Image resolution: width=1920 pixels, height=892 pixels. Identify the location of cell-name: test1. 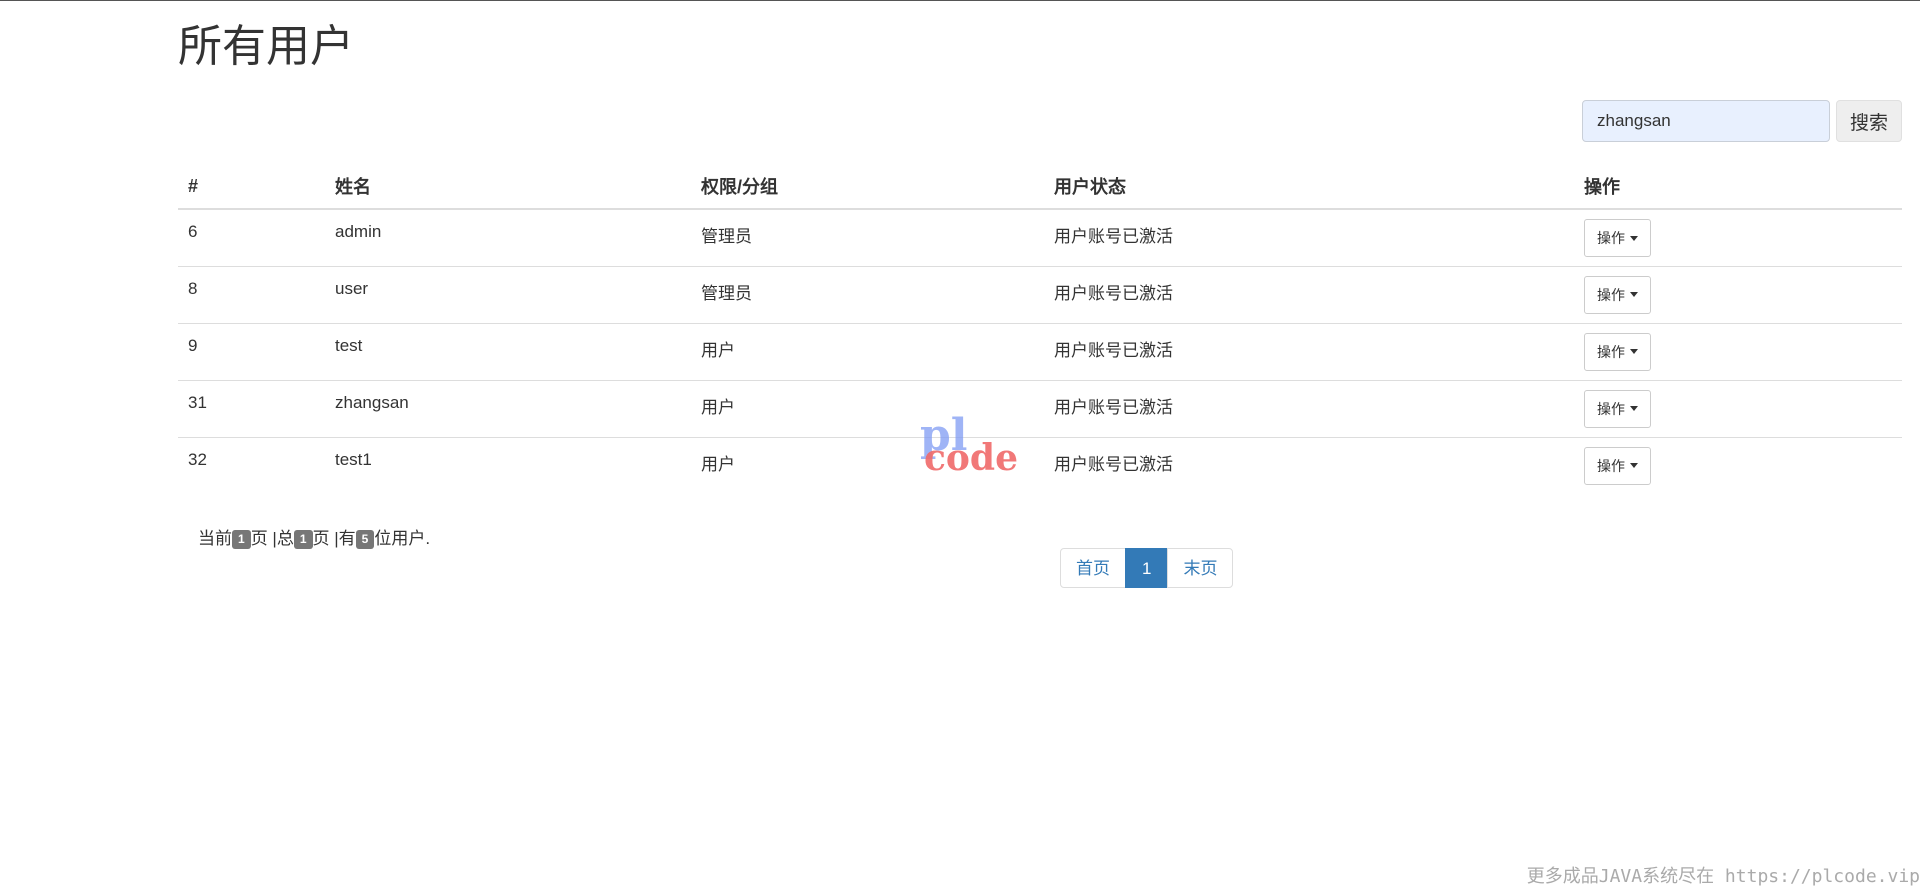
(353, 459).